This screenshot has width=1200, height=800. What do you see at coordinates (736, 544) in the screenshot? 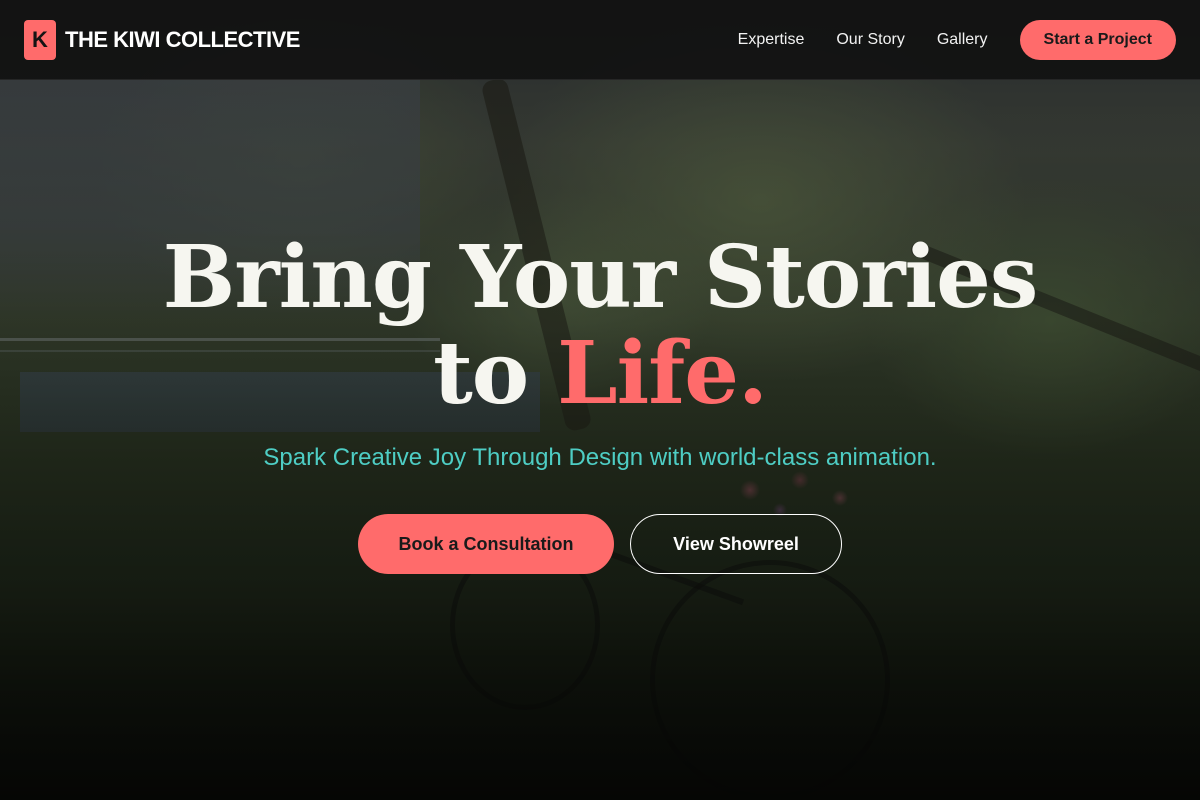
I see `view-showreel-button: View Showreel` at bounding box center [736, 544].